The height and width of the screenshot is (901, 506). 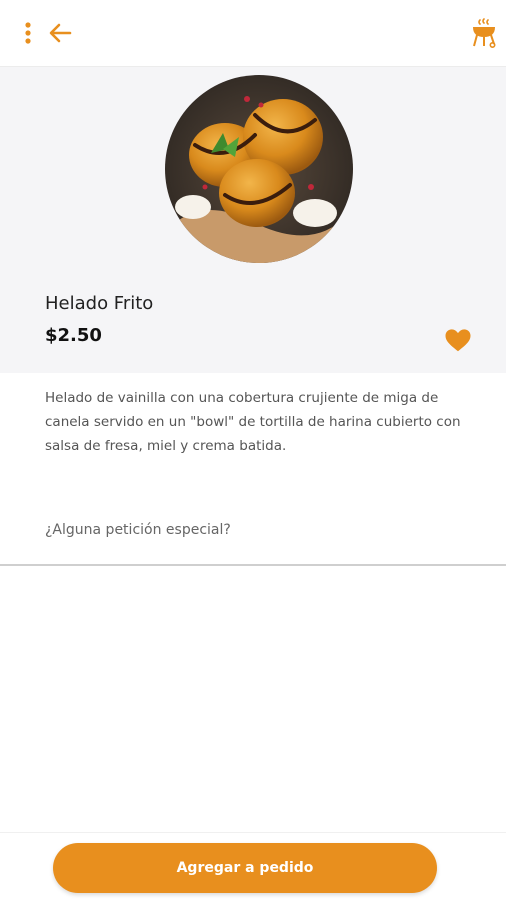 What do you see at coordinates (458, 340) in the screenshot?
I see `heart-icon` at bounding box center [458, 340].